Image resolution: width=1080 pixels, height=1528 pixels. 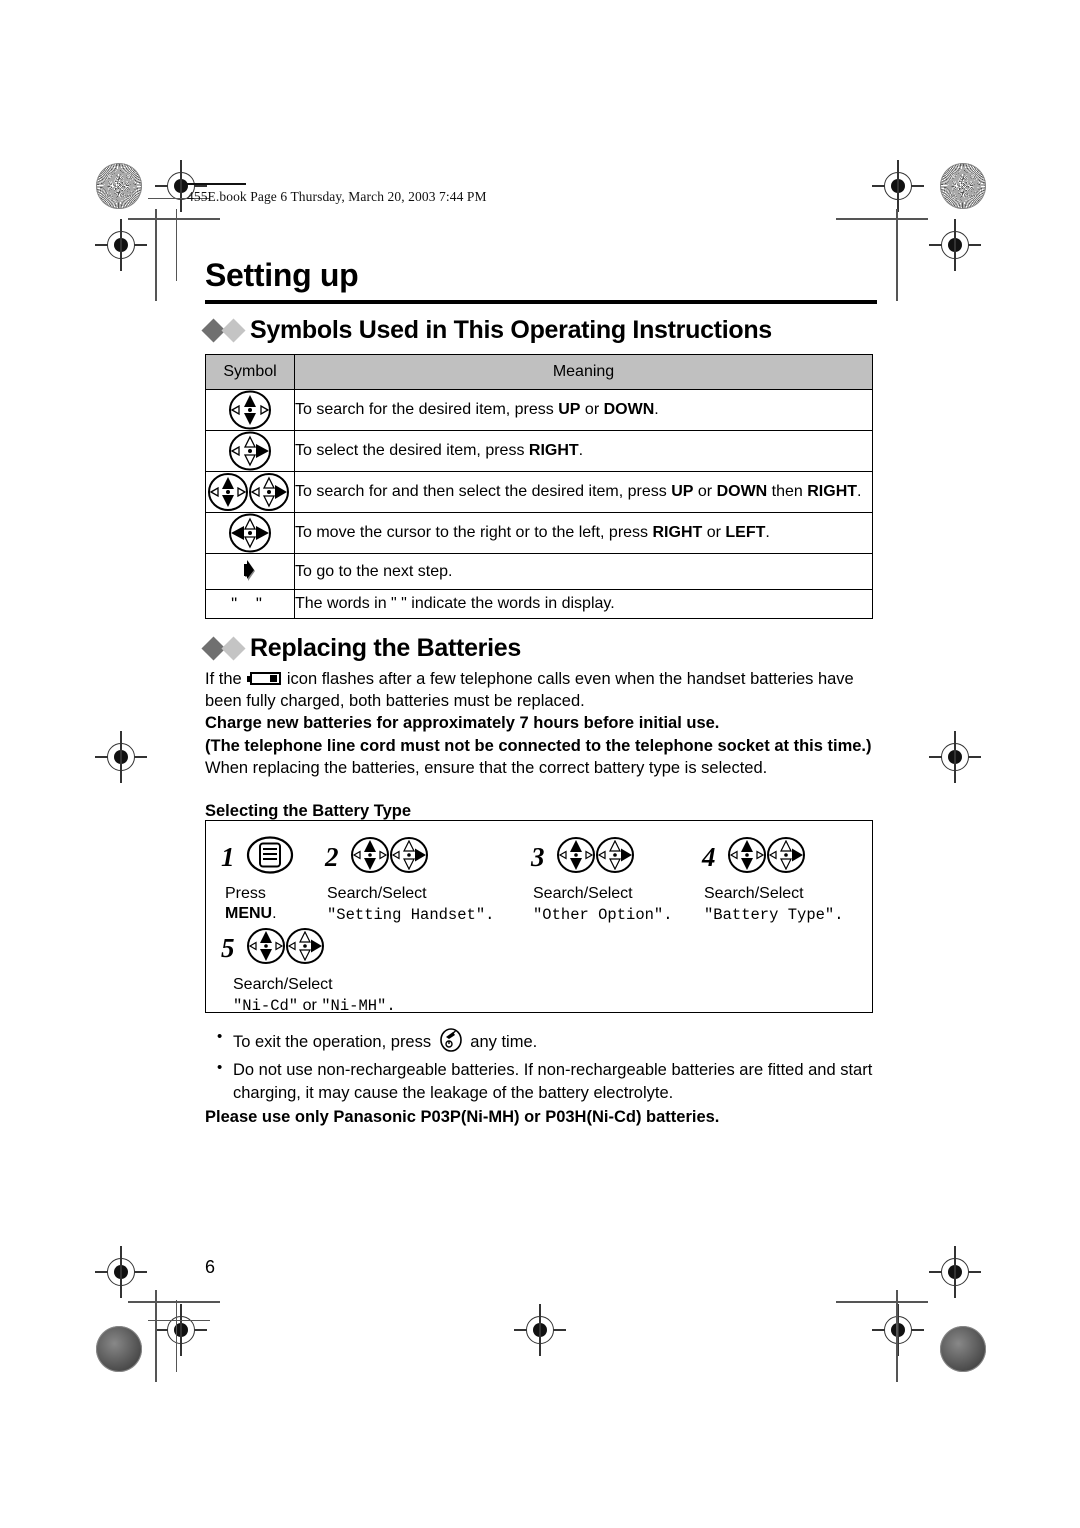 What do you see at coordinates (541, 302) in the screenshot?
I see `chapter-underline` at bounding box center [541, 302].